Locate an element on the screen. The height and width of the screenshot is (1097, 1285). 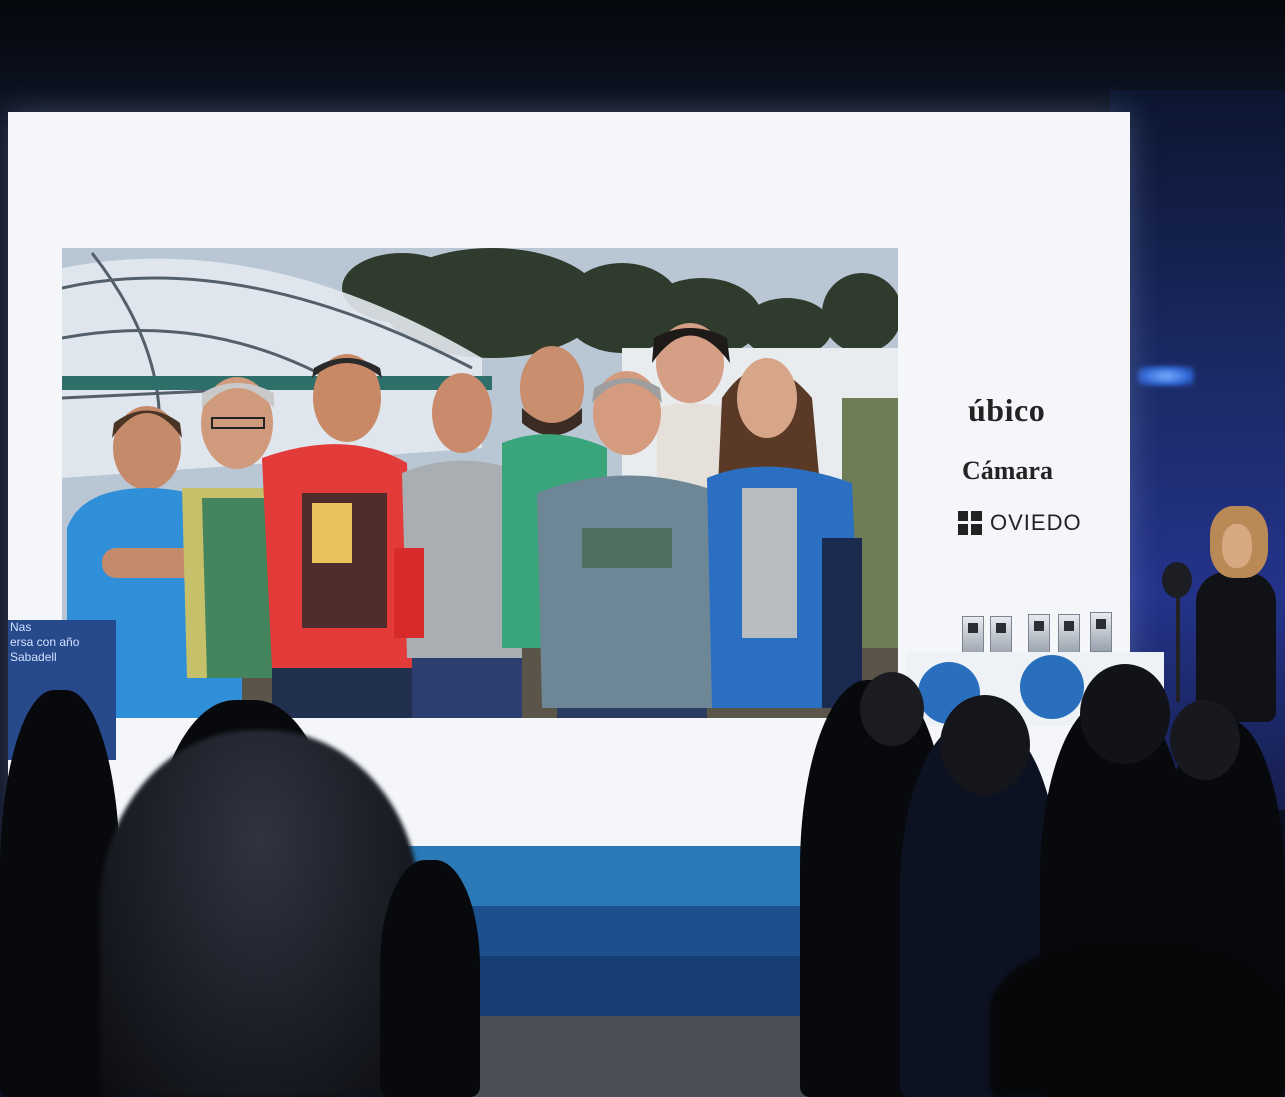
left-banner-line: Nas is located at coordinates (21, 627).